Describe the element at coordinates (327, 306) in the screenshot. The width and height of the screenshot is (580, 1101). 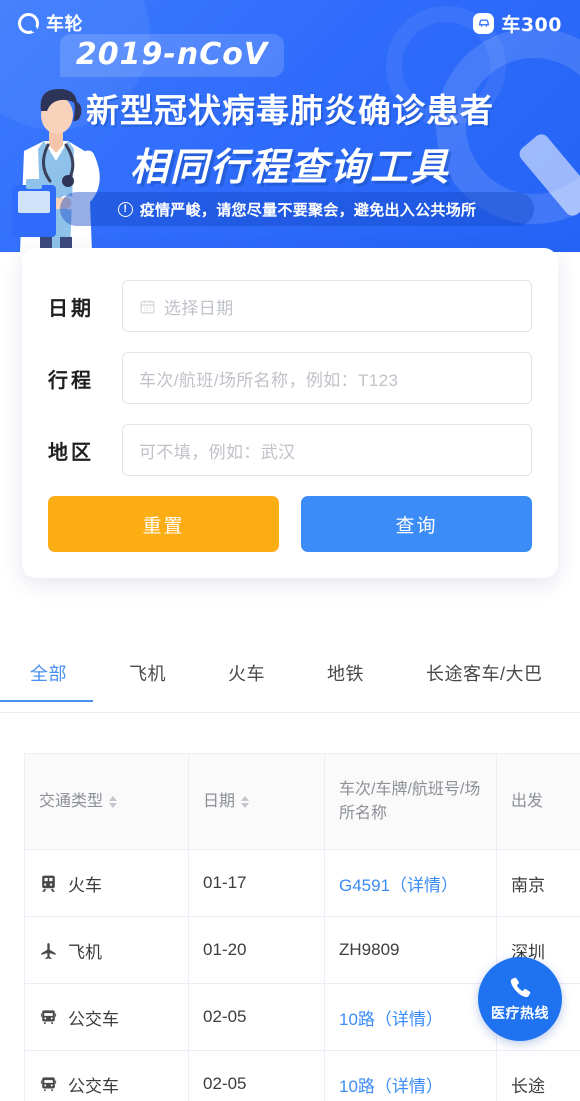
I see `date-input: 选择日期` at that location.